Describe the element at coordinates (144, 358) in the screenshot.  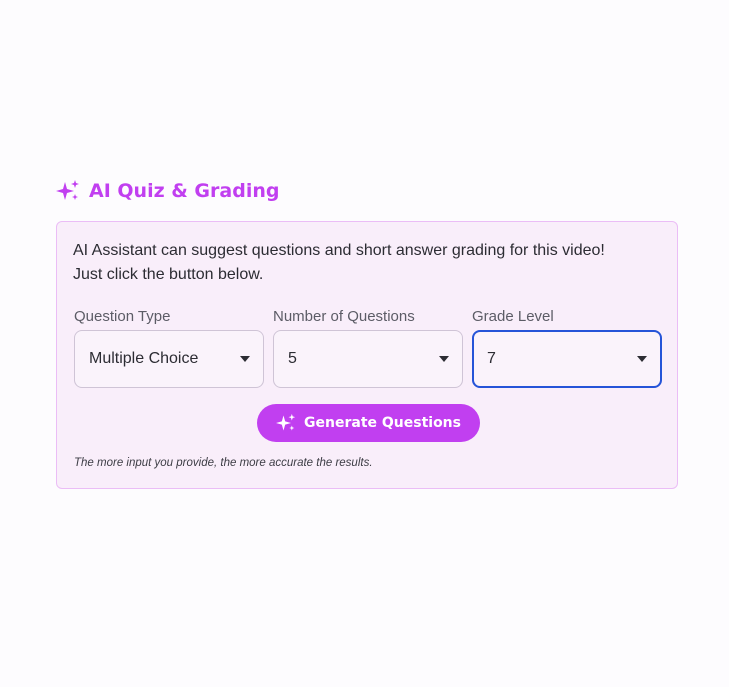
I see `question-type-value: Multiple Choice` at that location.